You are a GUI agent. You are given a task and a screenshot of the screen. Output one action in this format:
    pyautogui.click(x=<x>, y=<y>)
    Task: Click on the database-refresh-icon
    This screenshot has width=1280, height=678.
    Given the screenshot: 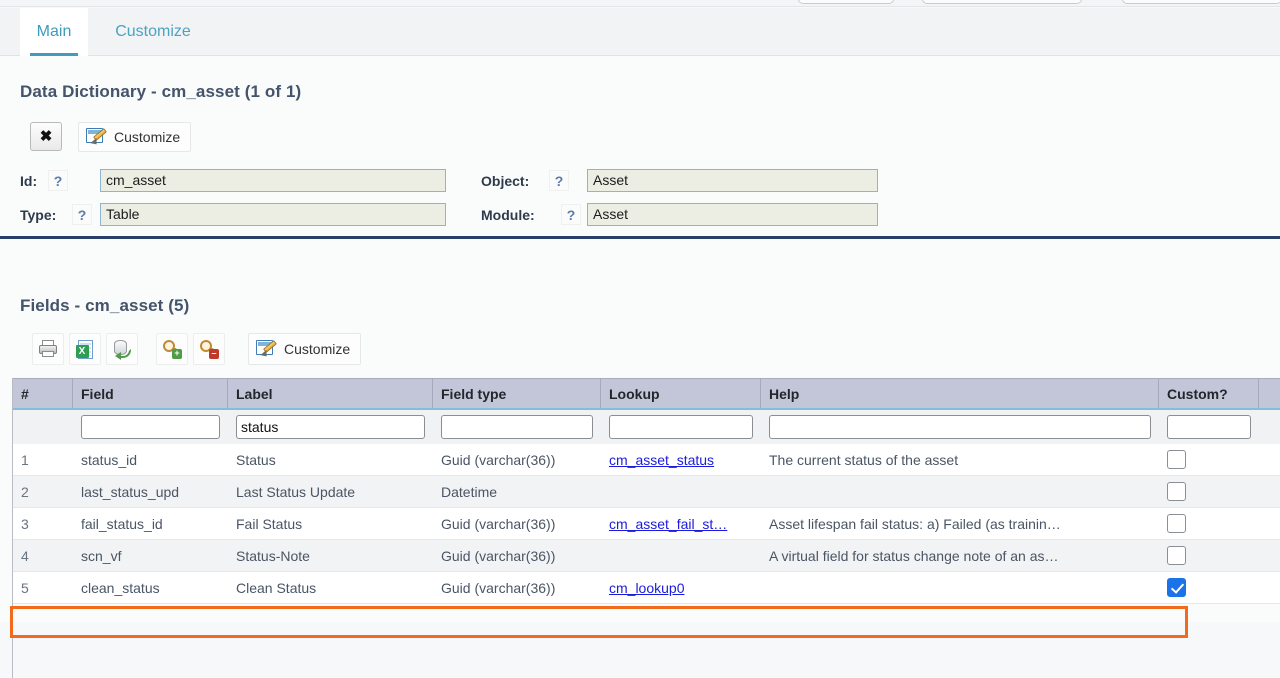 What is the action you would take?
    pyautogui.click(x=122, y=349)
    